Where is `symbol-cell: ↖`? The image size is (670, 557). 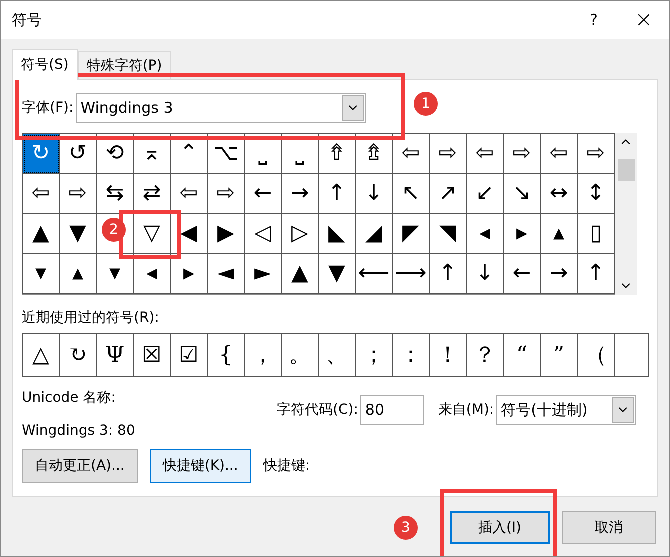 symbol-cell: ↖ is located at coordinates (411, 194).